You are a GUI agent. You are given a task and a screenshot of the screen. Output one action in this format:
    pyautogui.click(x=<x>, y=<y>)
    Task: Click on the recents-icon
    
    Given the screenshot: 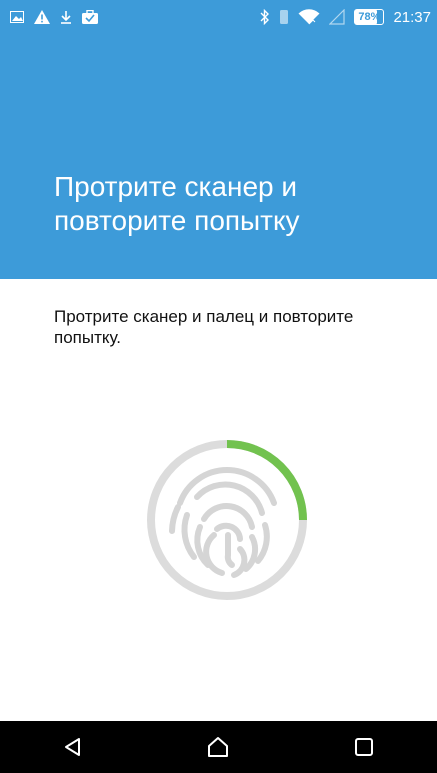 What is the action you would take?
    pyautogui.click(x=364, y=747)
    